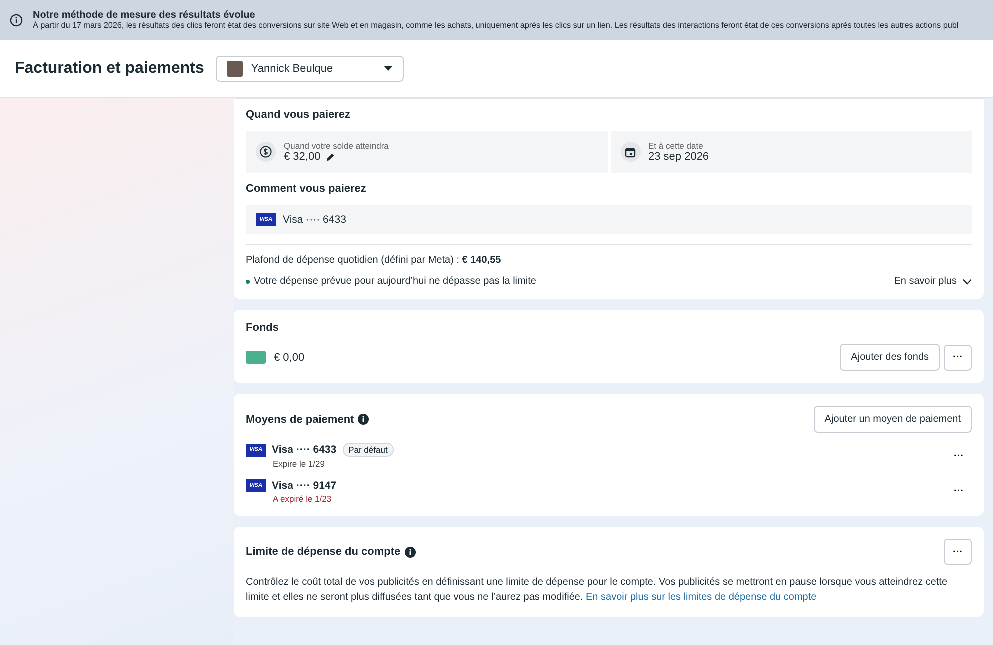 Image resolution: width=993 pixels, height=645 pixels. I want to click on status-text: Votre dépense prévue pour aujourd’hui ne dépasse pas la limite, so click(395, 281).